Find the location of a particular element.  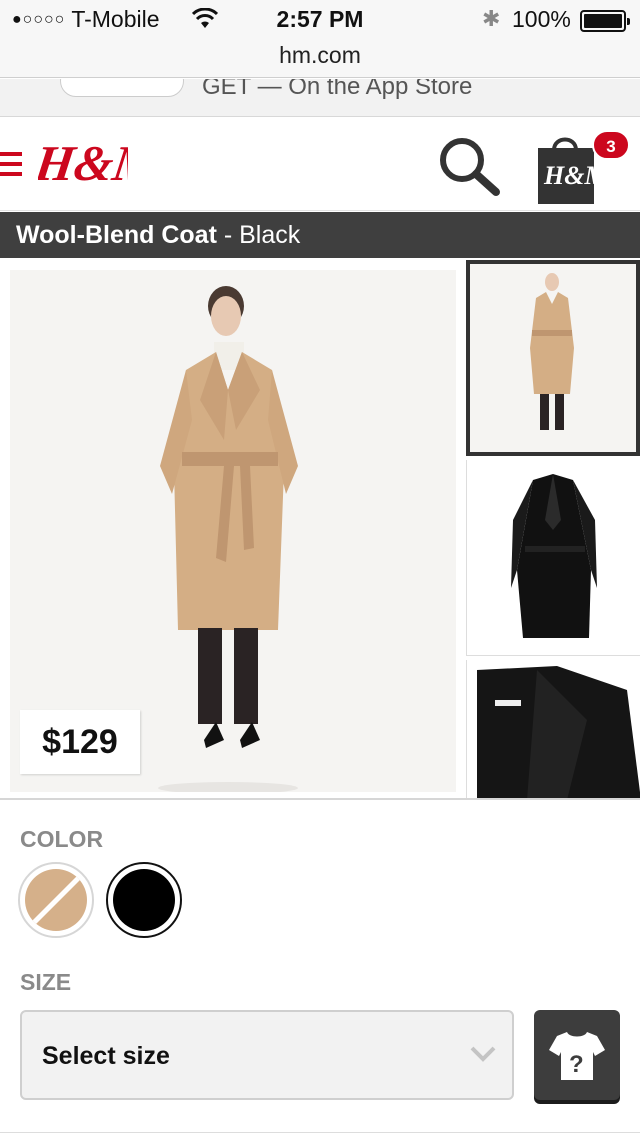

size-guide-button: ? is located at coordinates (577, 1055).